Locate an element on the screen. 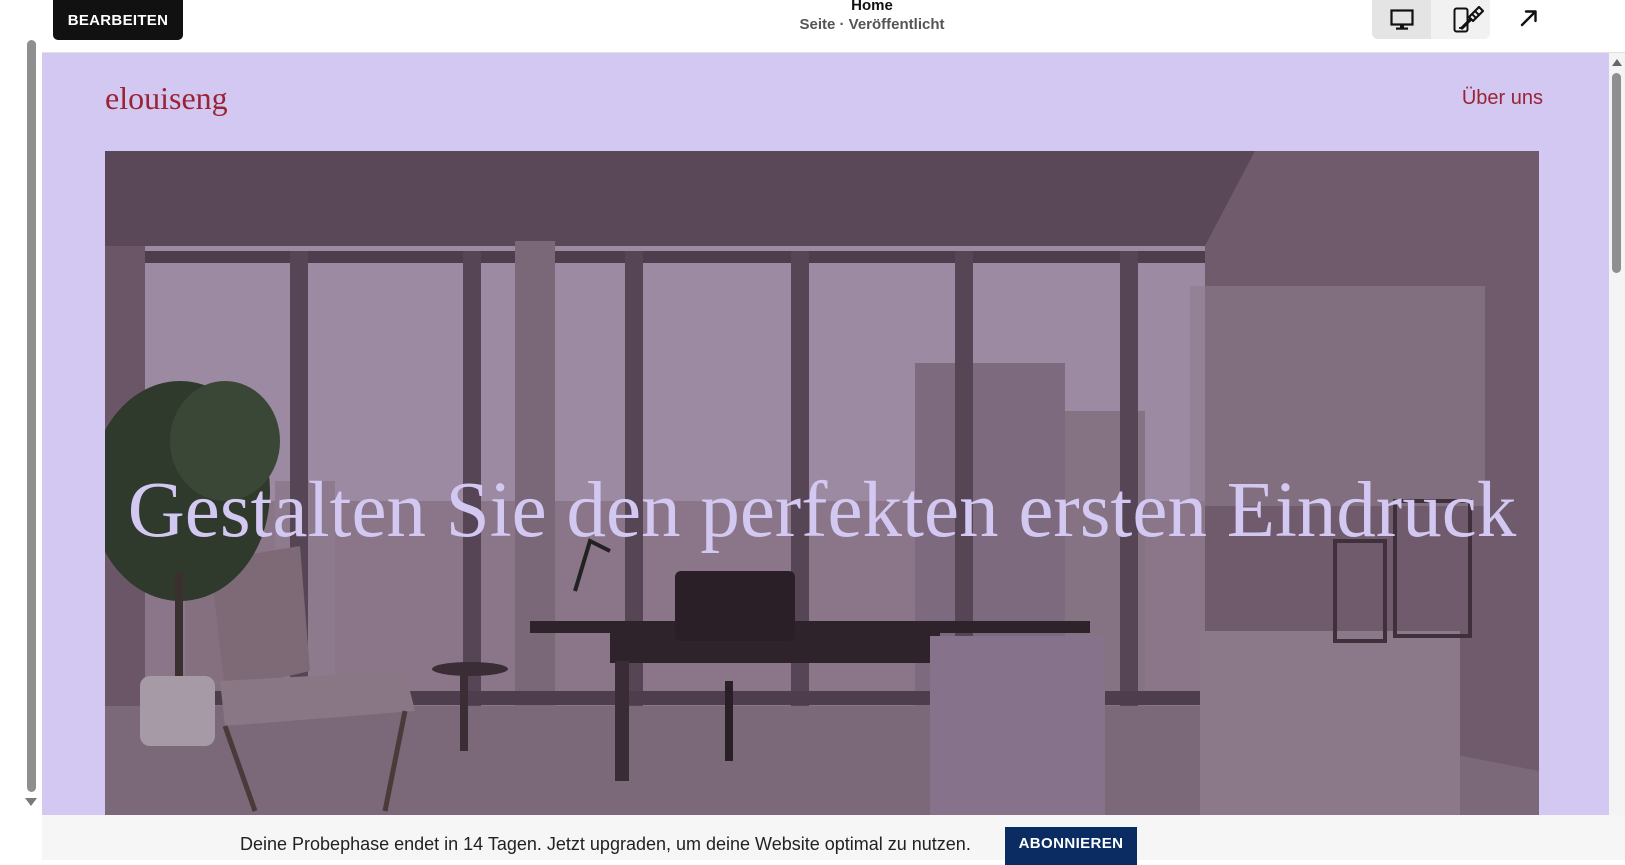 The width and height of the screenshot is (1625, 865). scroll-down-arrow-icon is located at coordinates (31, 802).